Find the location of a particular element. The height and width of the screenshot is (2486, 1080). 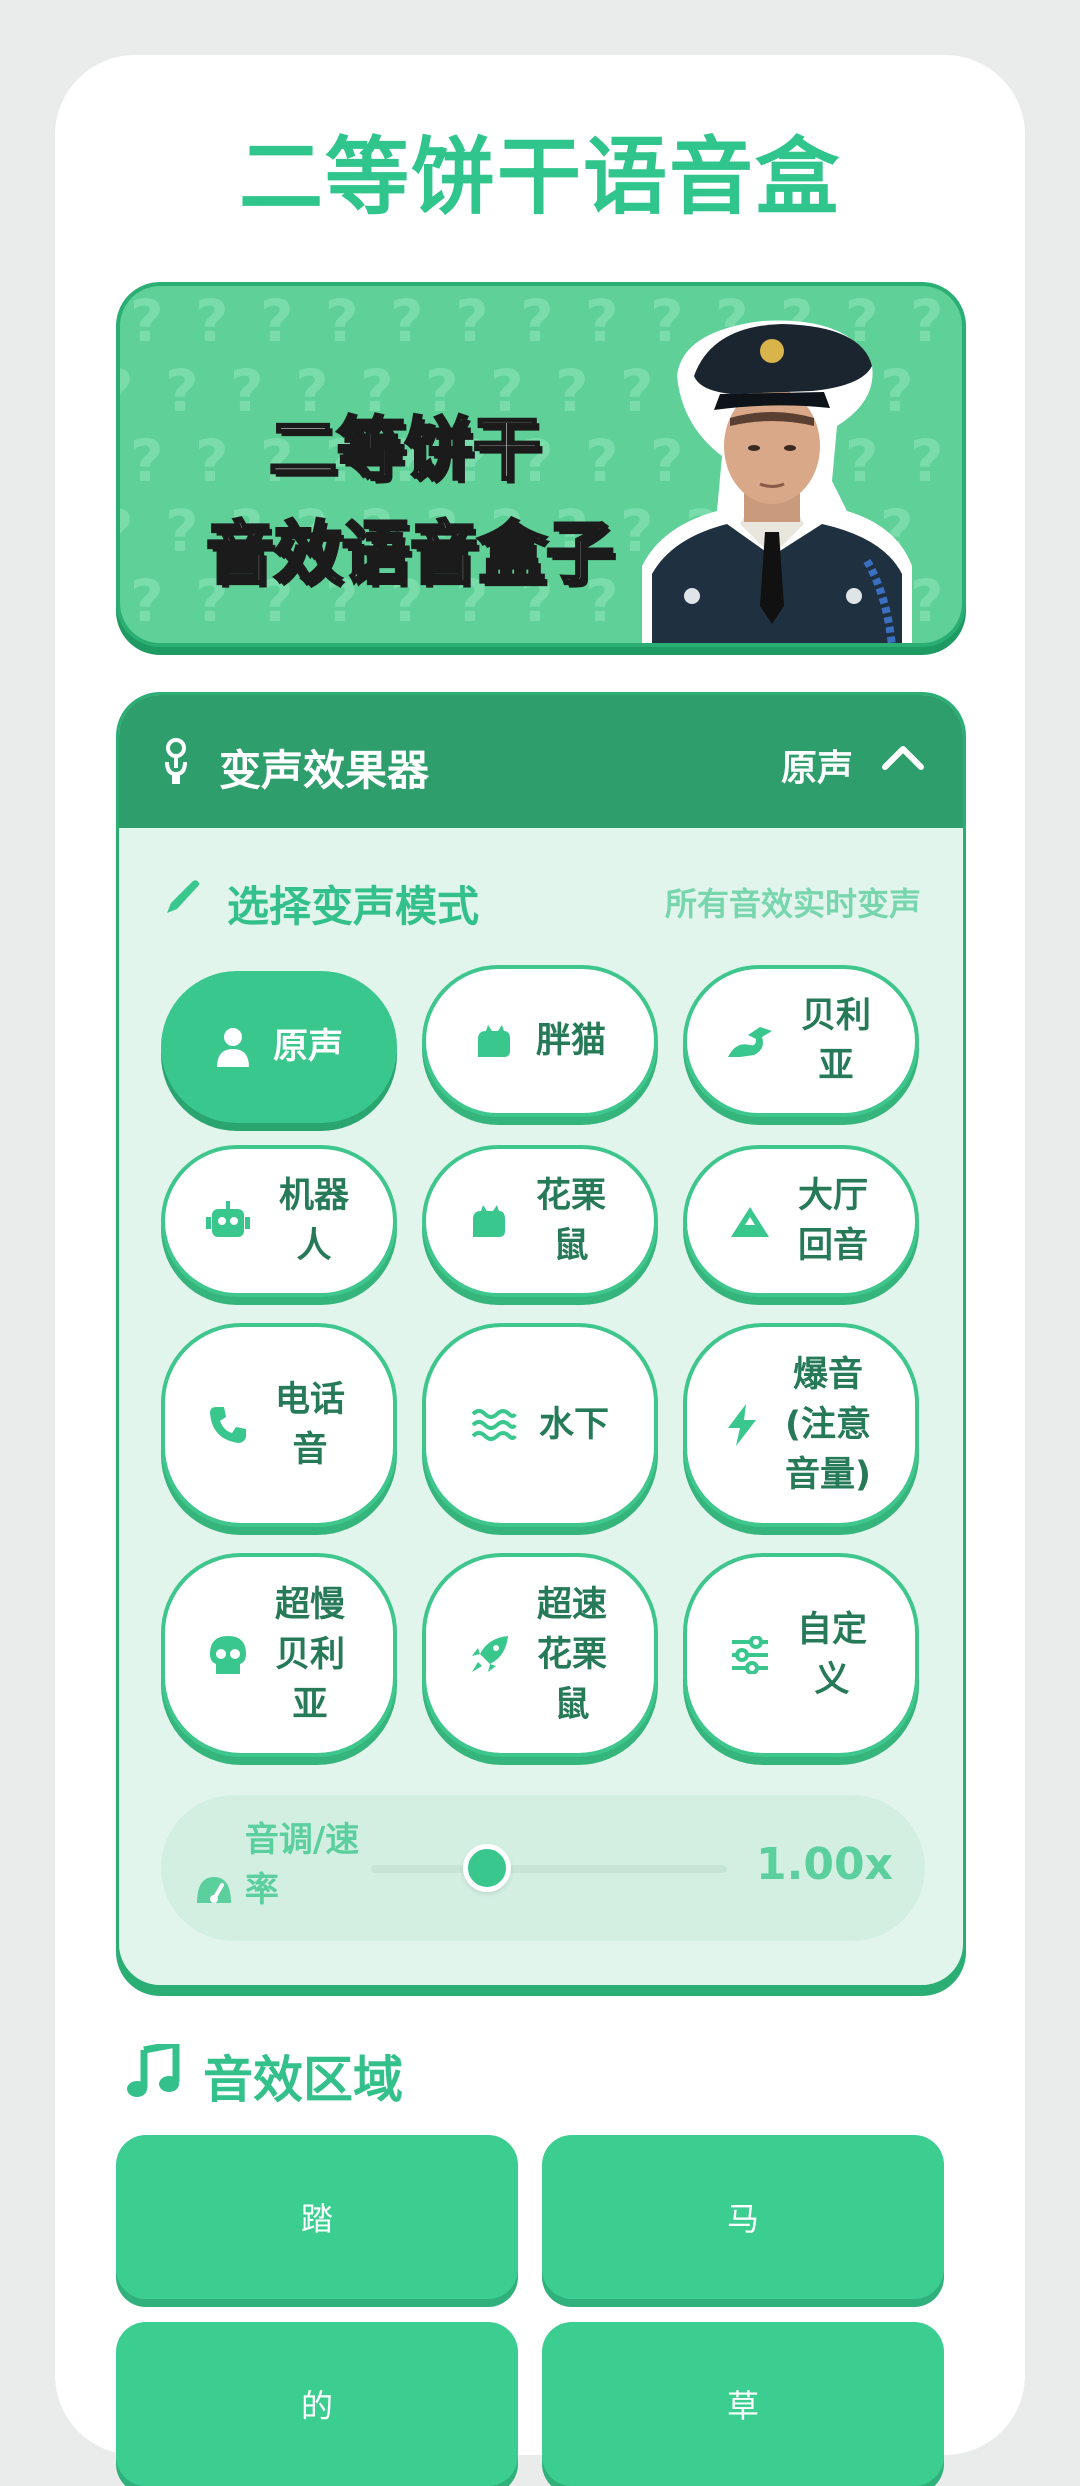

mode-button-belial: 贝利亚 is located at coordinates (801, 1041).